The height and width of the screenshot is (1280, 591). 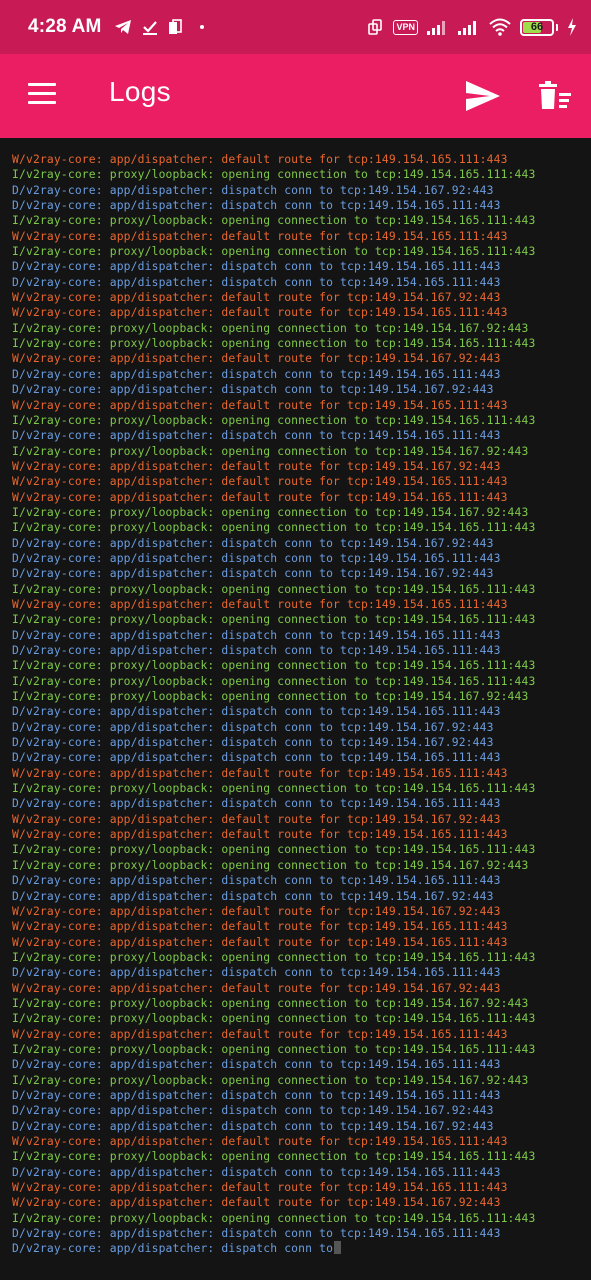 I want to click on battery-level: 66, so click(x=537, y=26).